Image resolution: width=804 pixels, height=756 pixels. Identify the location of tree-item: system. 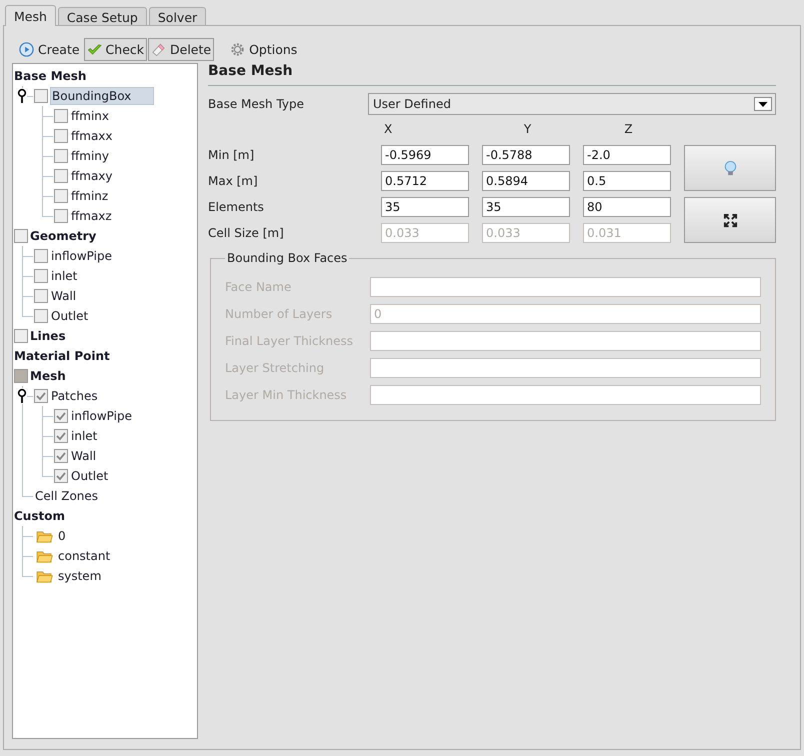
(80, 576).